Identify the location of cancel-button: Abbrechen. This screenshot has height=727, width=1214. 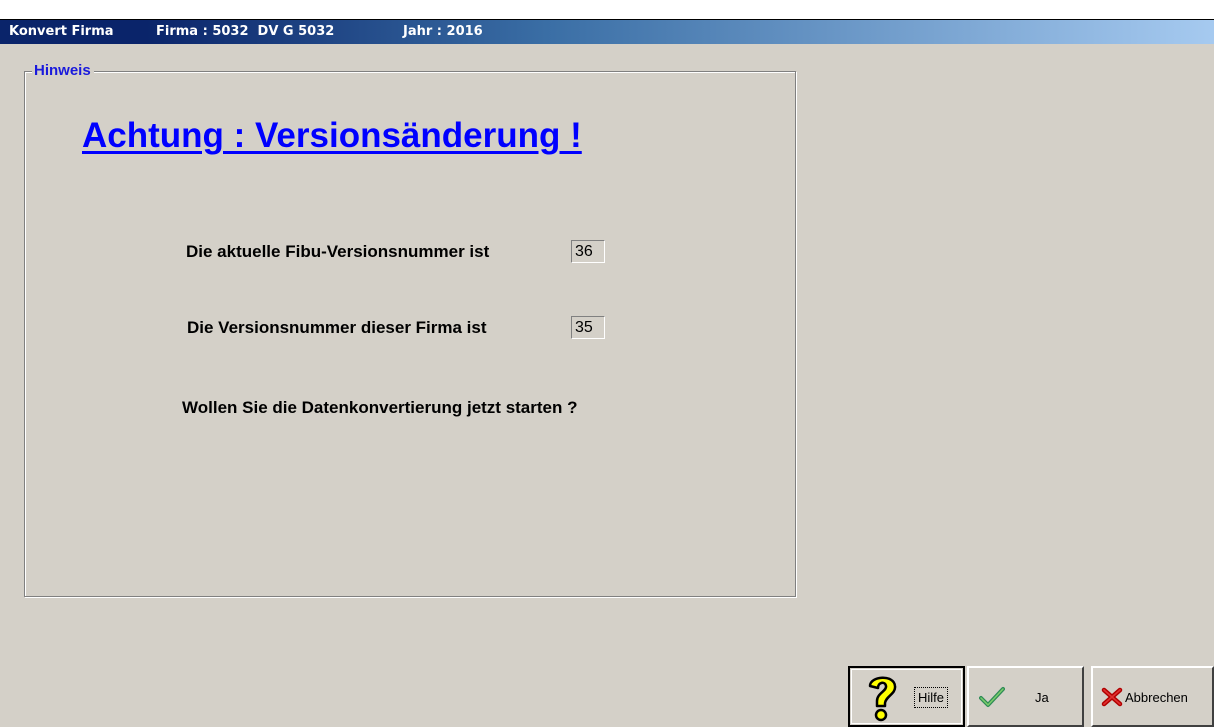
(1152, 696).